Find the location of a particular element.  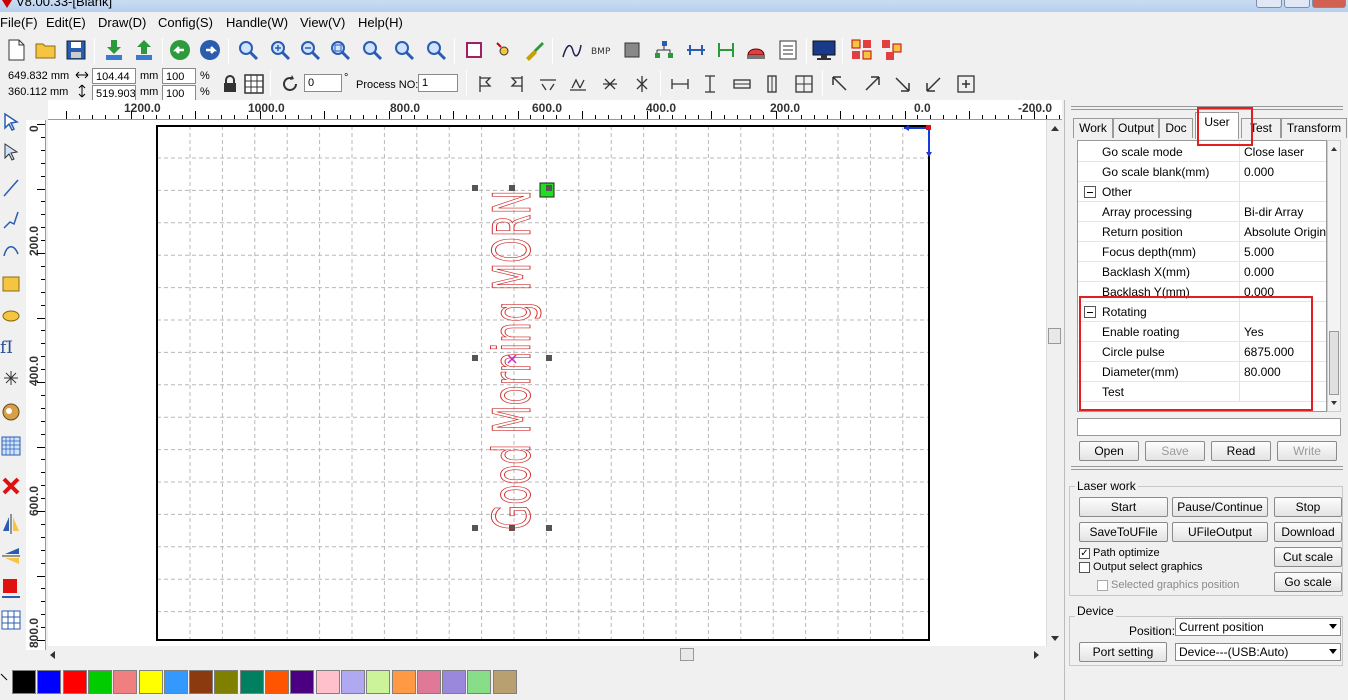

property-value: Close laser is located at coordinates (1285, 152).